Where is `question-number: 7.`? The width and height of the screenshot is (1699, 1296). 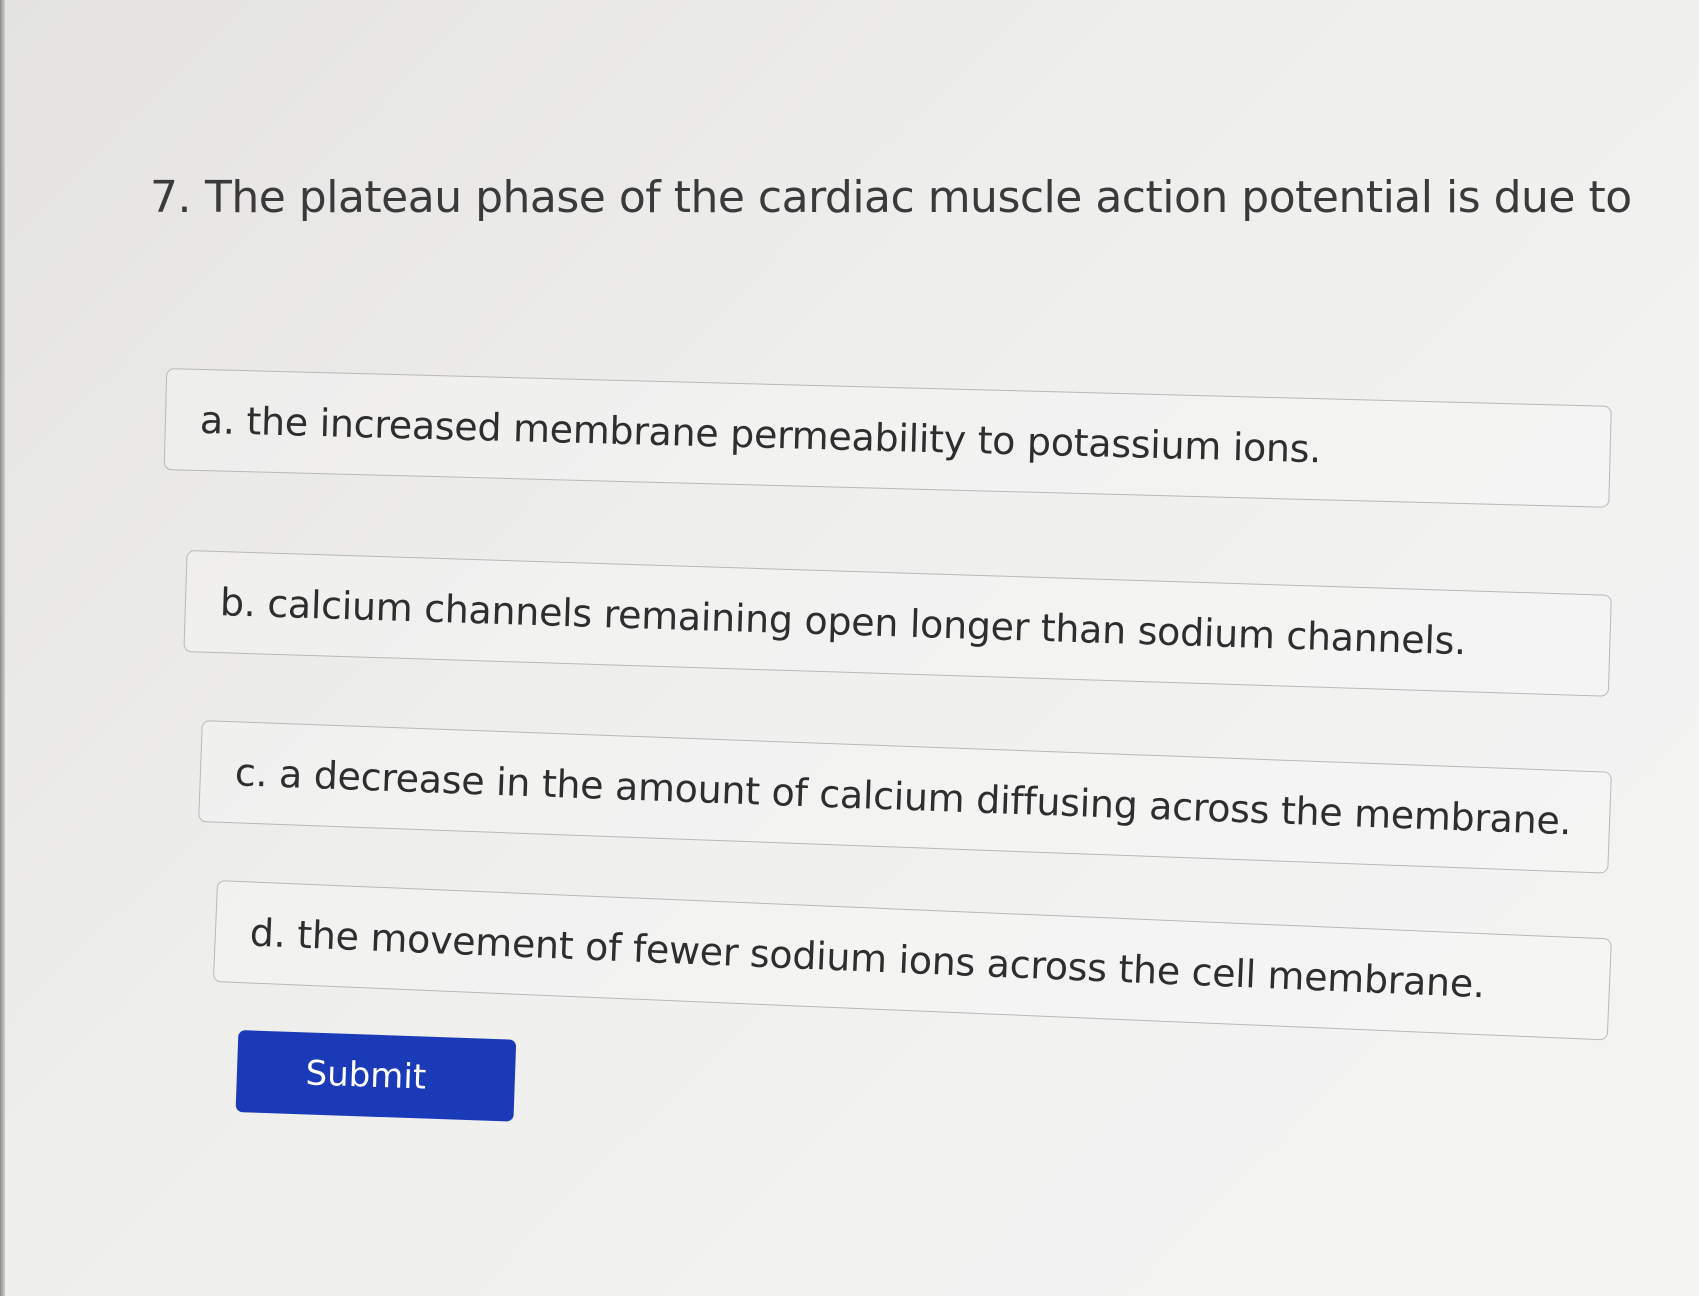 question-number: 7. is located at coordinates (170, 197).